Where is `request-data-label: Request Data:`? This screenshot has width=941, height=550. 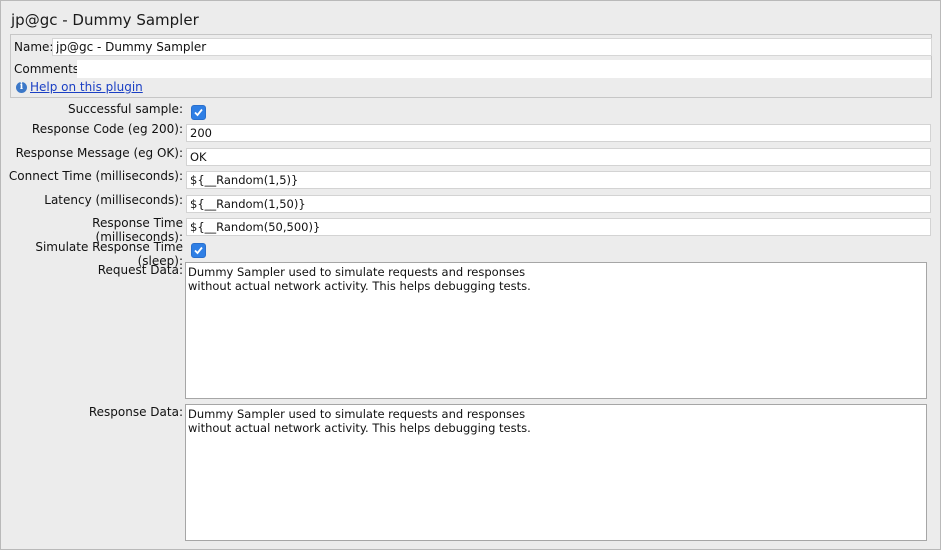 request-data-label: Request Data: is located at coordinates (140, 270).